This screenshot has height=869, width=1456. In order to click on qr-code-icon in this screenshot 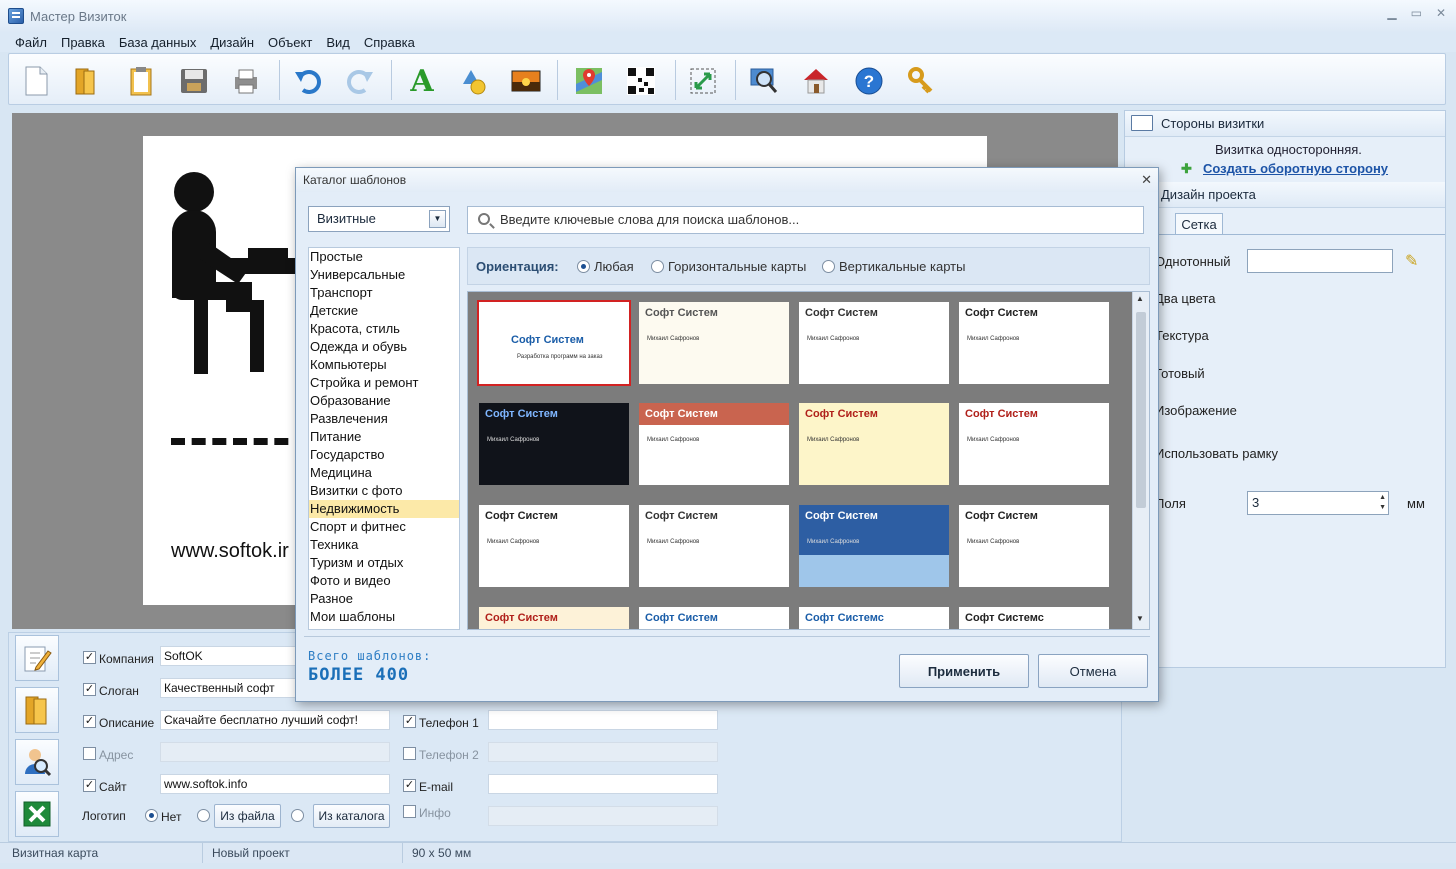, I will do `click(641, 81)`.